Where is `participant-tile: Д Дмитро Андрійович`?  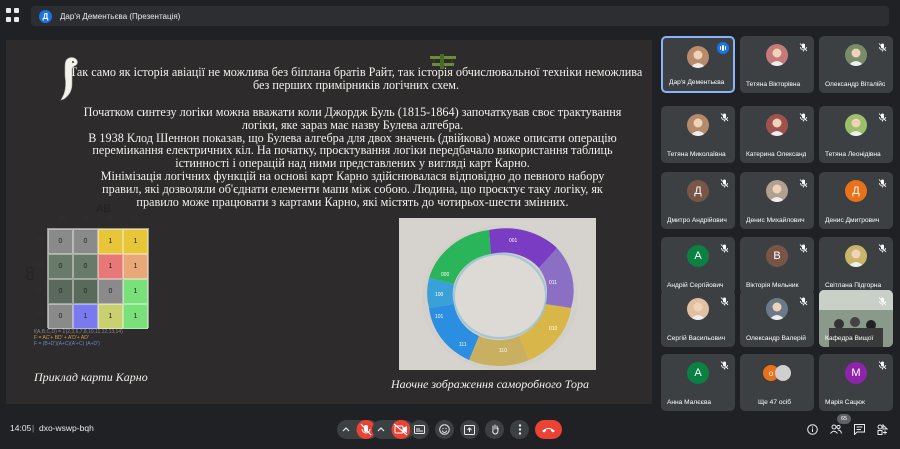
participant-tile: Д Дмитро Андрійович is located at coordinates (698, 200).